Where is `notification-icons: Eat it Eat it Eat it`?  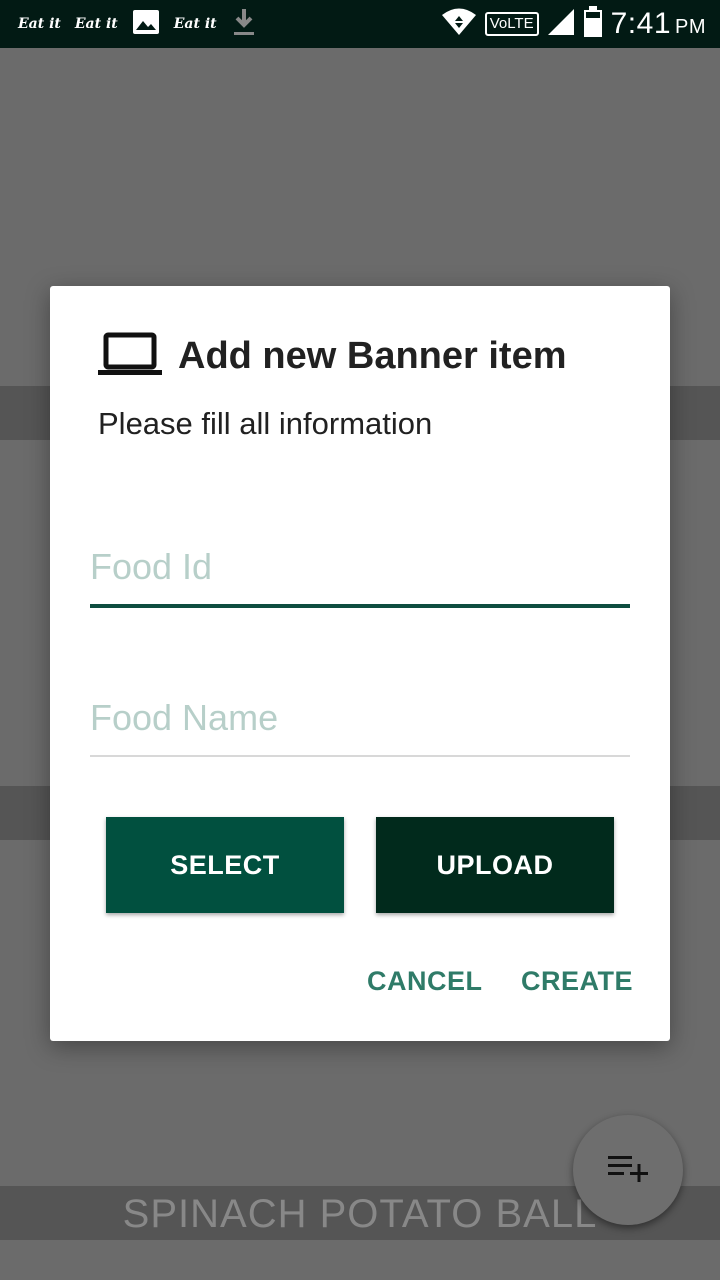 notification-icons: Eat it Eat it Eat it is located at coordinates (137, 24).